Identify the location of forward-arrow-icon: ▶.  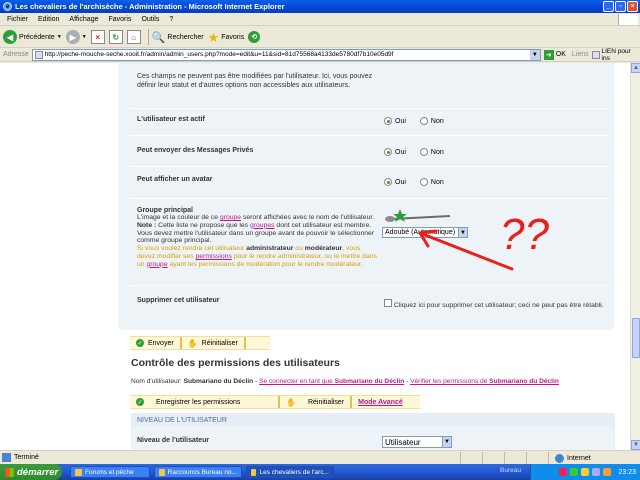
(72, 37).